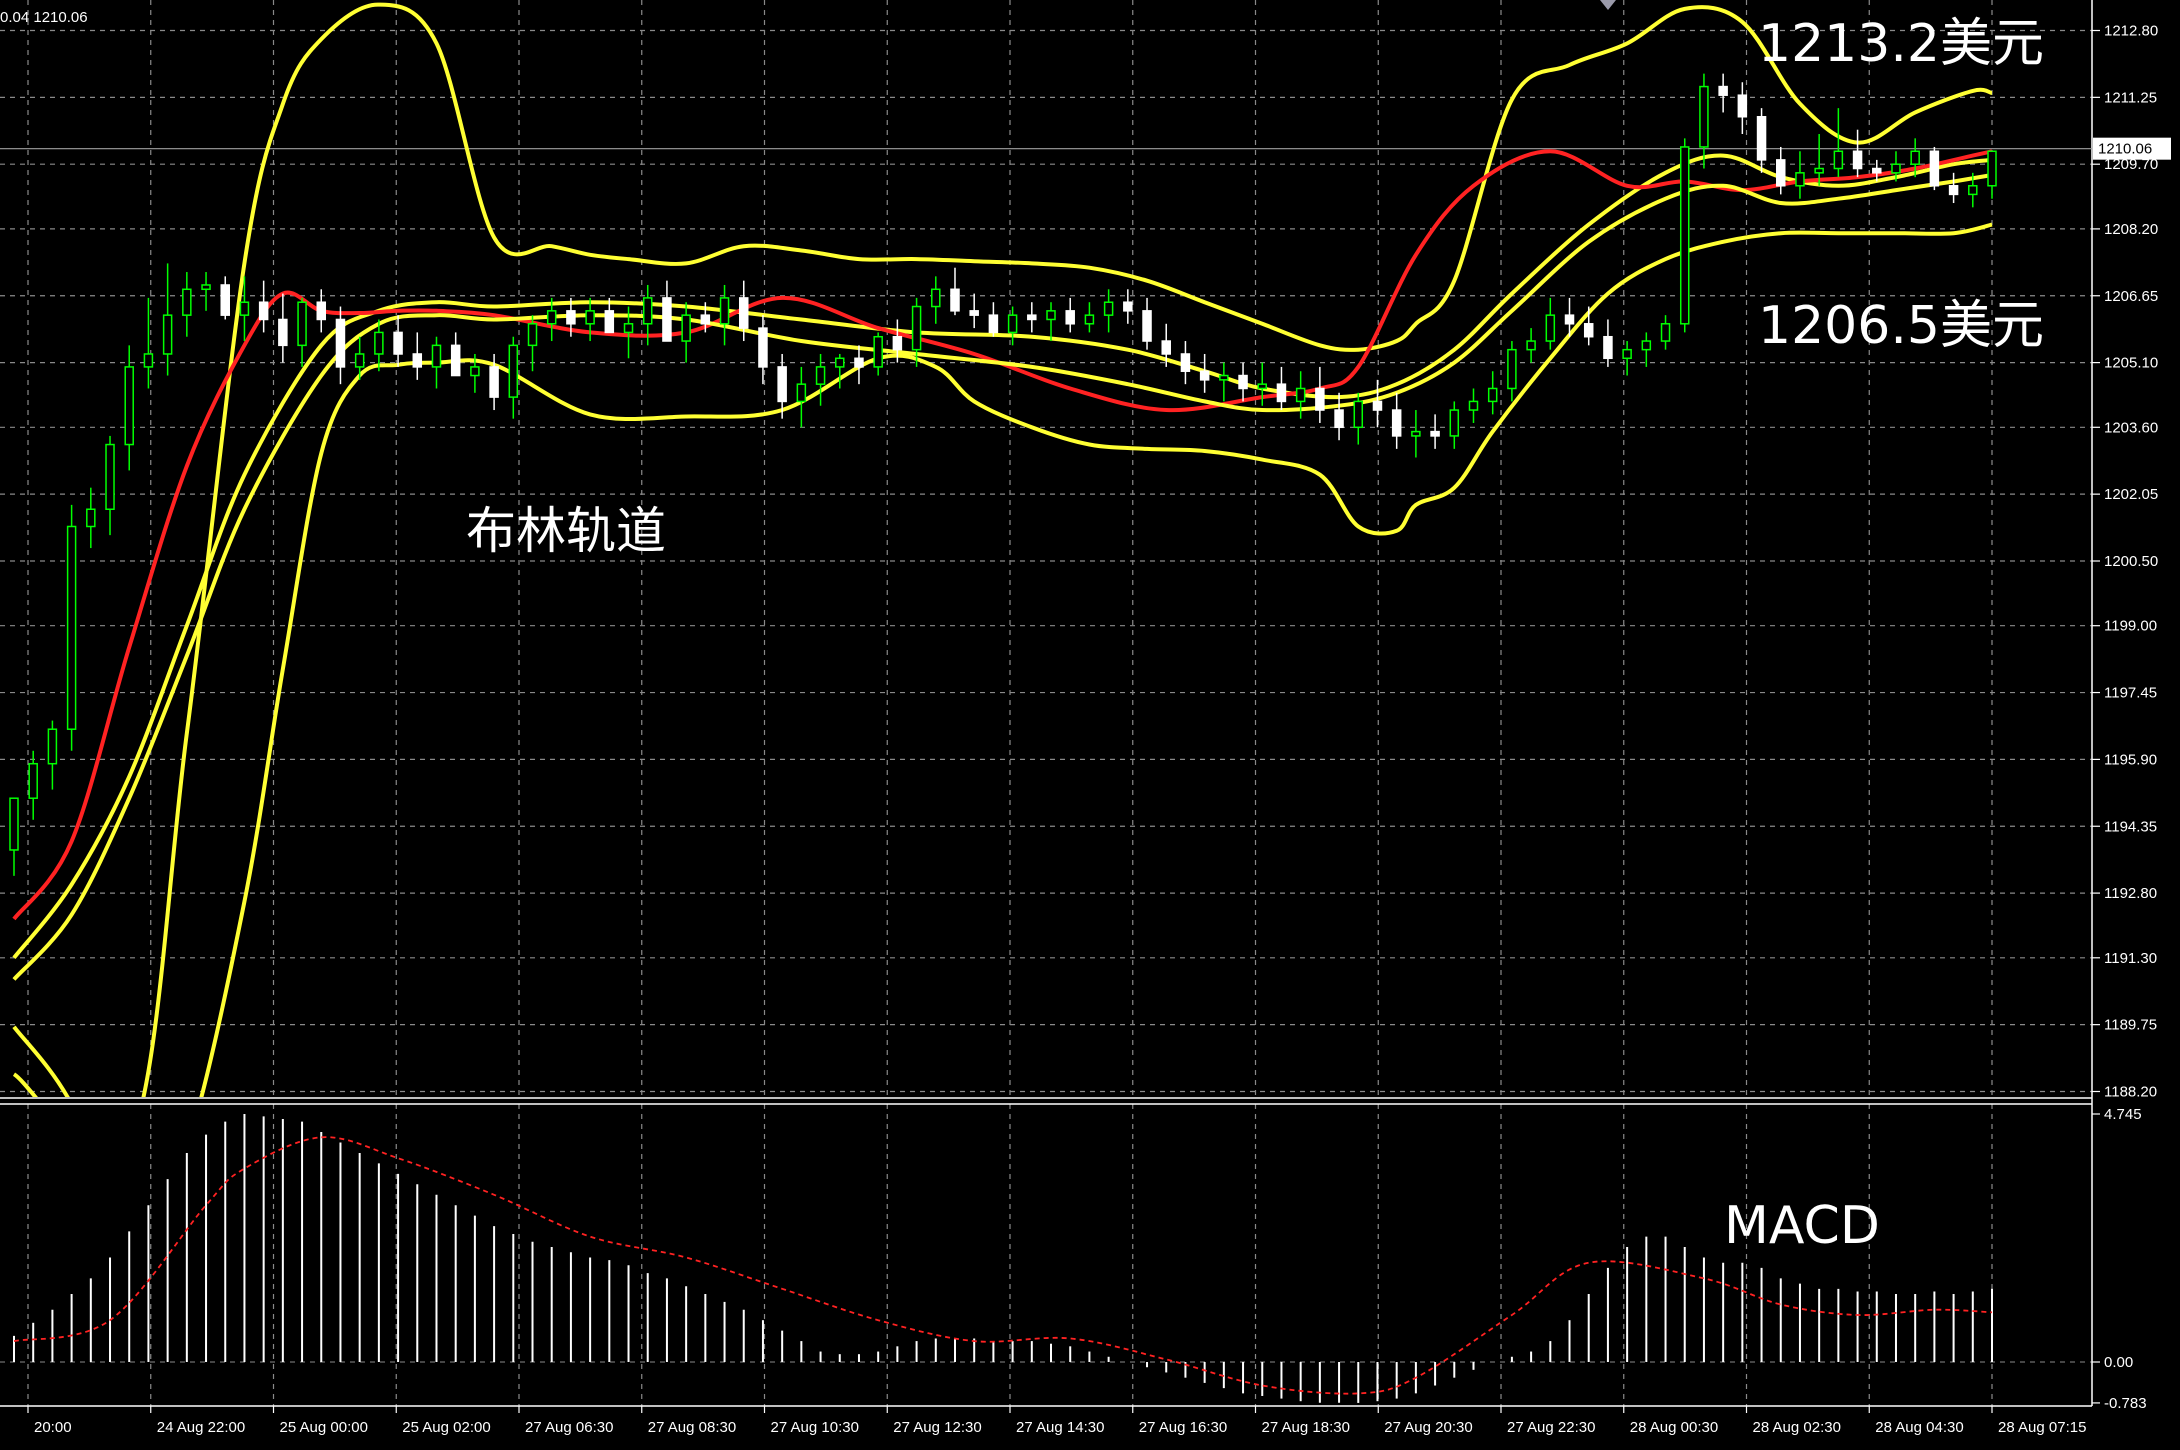  What do you see at coordinates (2130, 626) in the screenshot?
I see `price-tick-label: 1199.00` at bounding box center [2130, 626].